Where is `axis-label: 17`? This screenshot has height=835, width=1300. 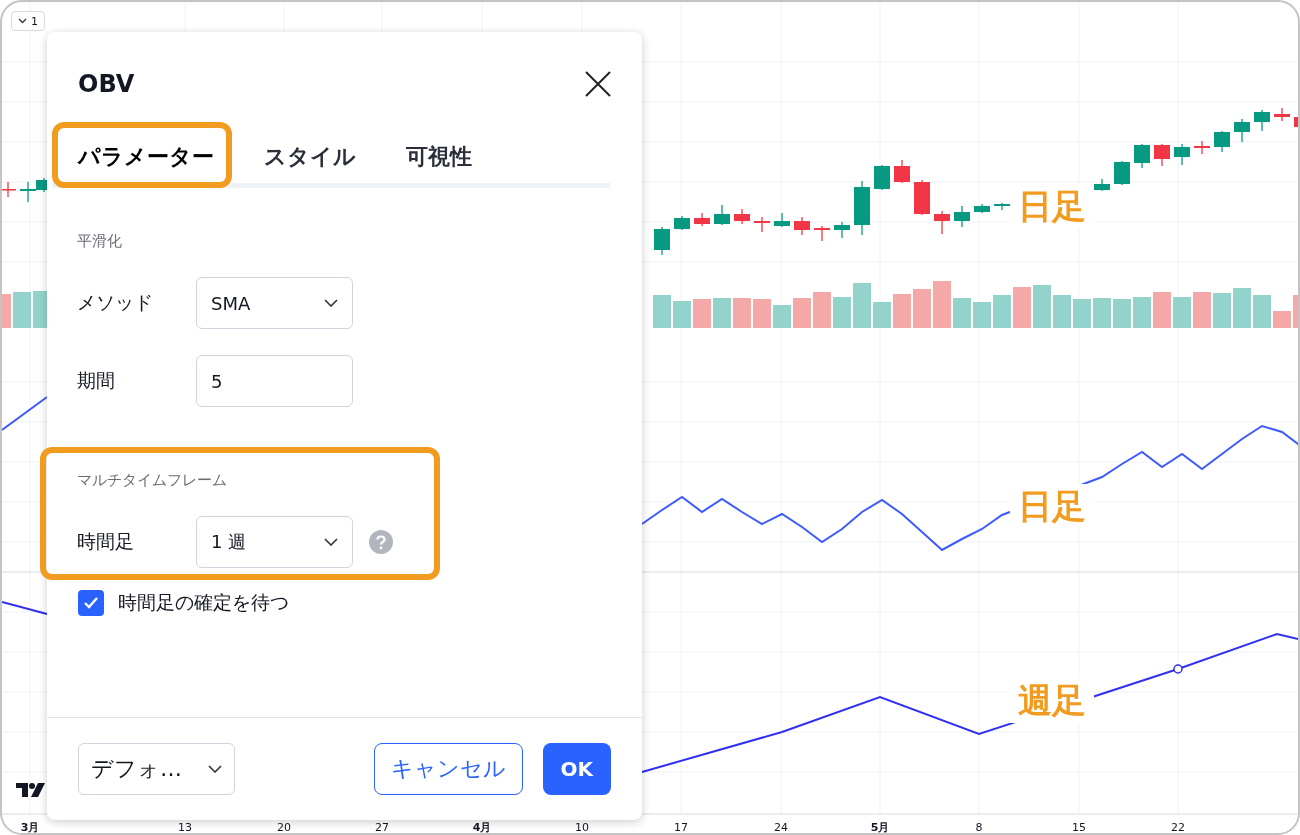
axis-label: 17 is located at coordinates (681, 827).